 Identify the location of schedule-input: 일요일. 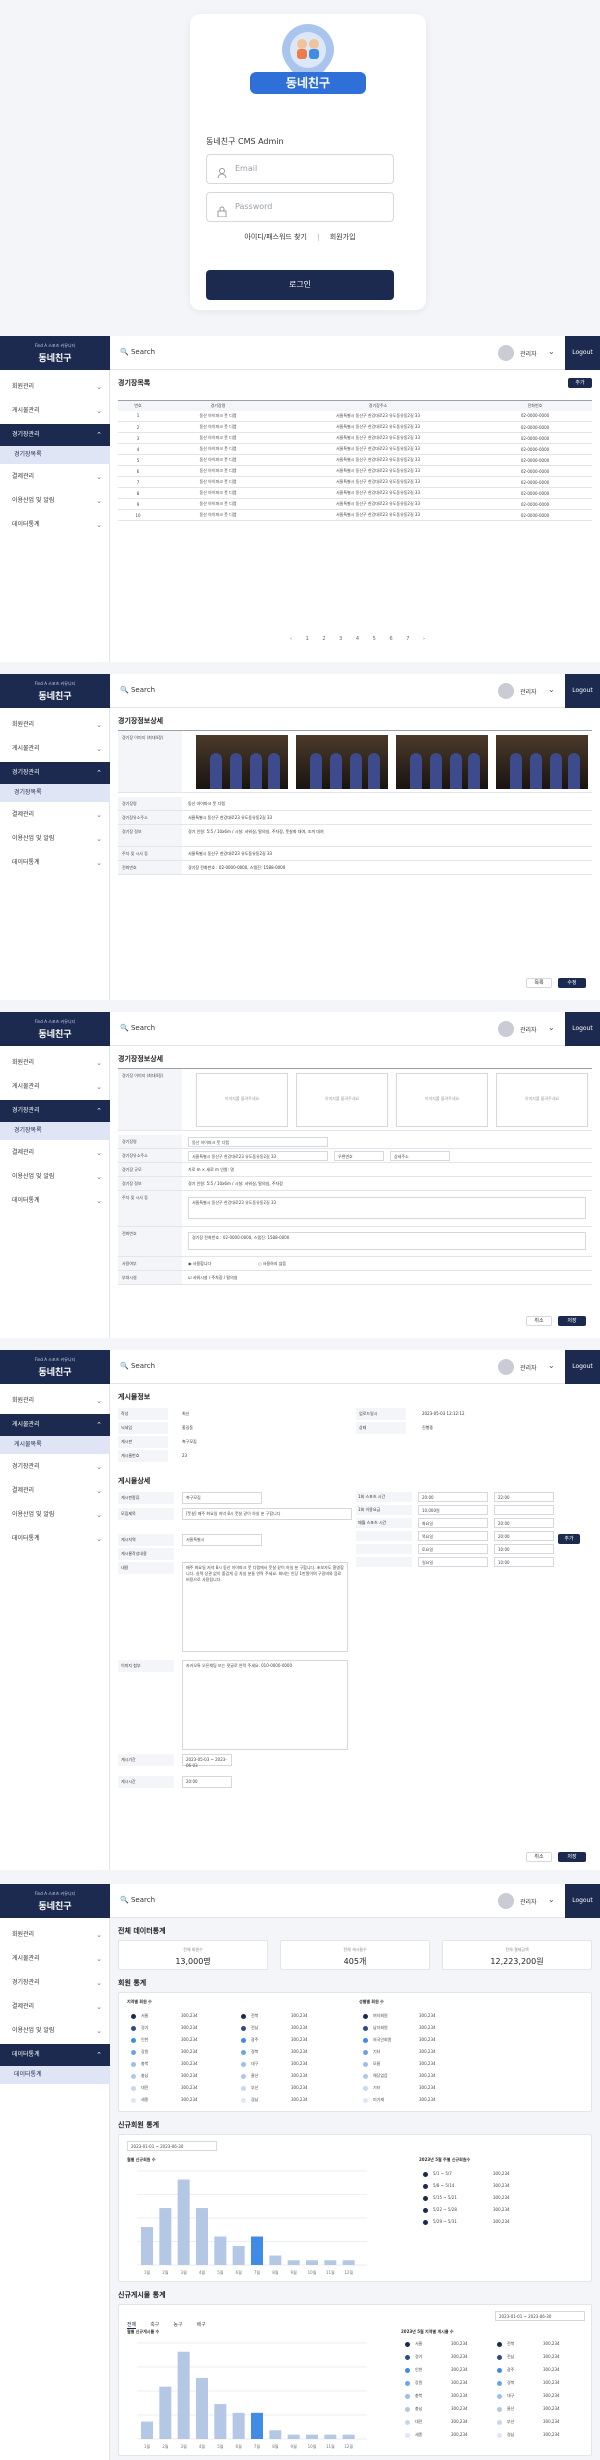
(453, 1562).